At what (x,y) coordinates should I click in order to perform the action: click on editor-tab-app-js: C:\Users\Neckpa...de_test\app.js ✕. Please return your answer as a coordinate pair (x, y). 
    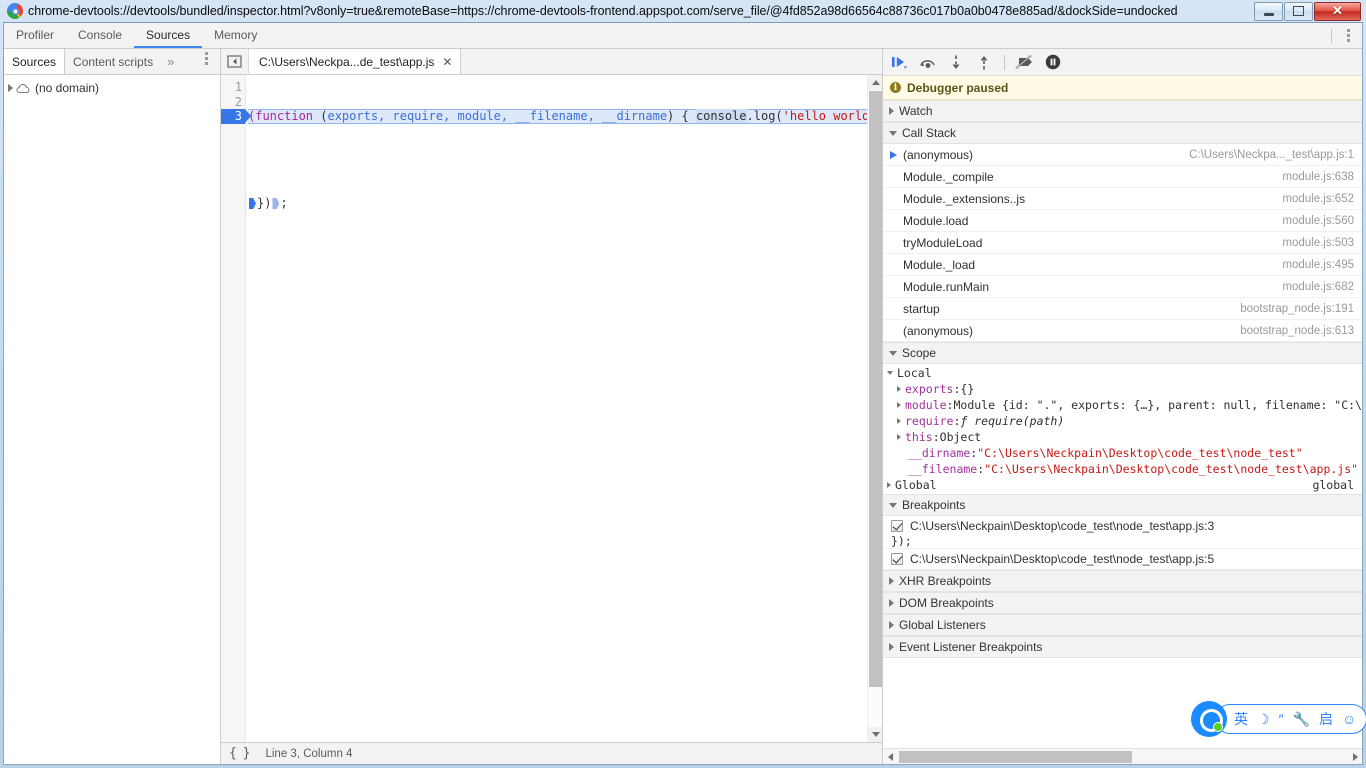
    Looking at the image, I should click on (355, 61).